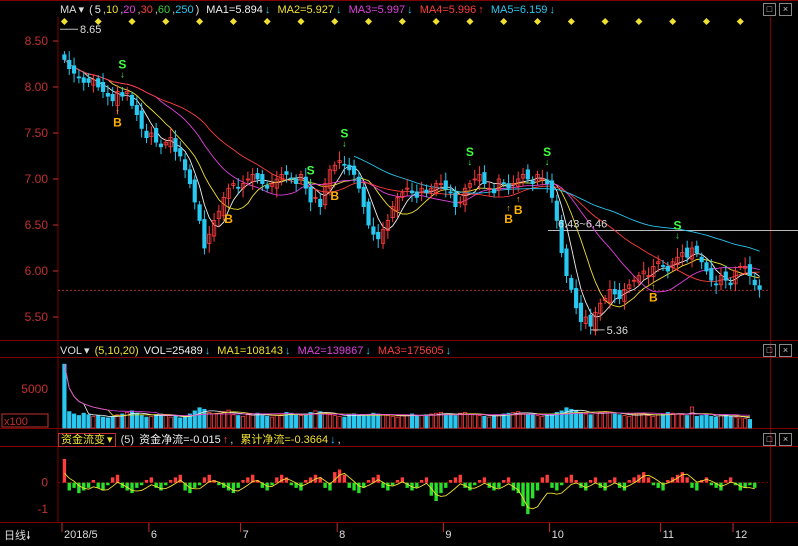 The image size is (798, 546). Describe the element at coordinates (91, 10) in the screenshot. I see `ma-params-open: (` at that location.